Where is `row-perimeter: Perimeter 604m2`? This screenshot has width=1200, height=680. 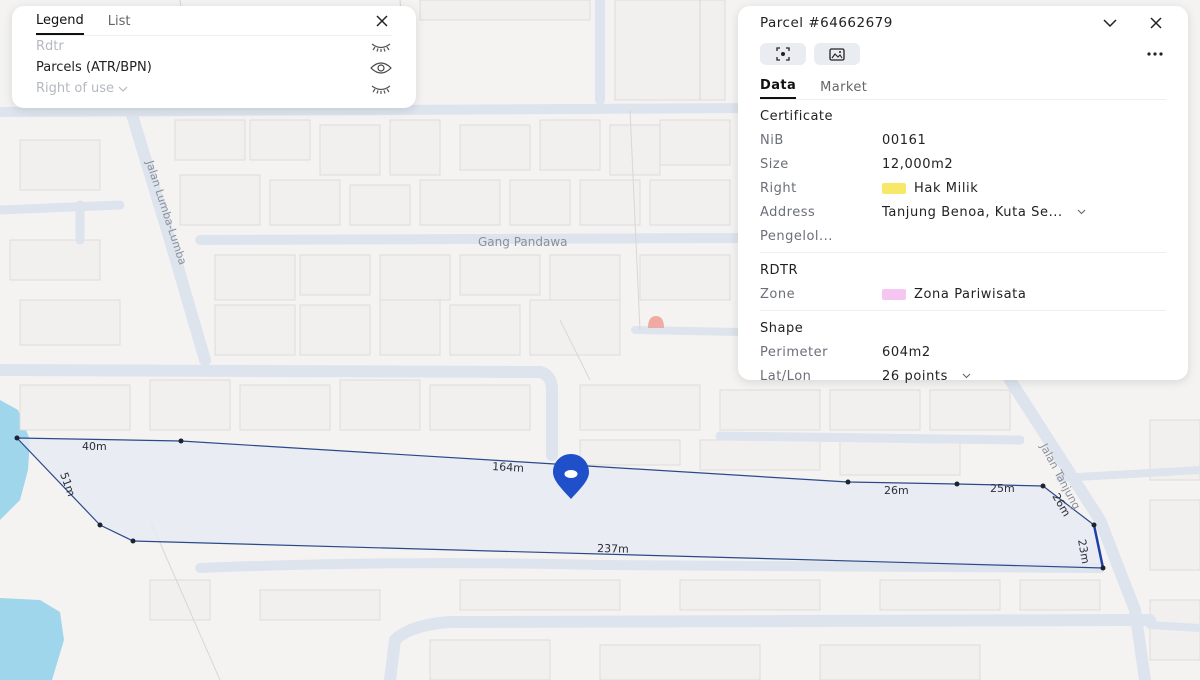 row-perimeter: Perimeter 604m2 is located at coordinates (963, 352).